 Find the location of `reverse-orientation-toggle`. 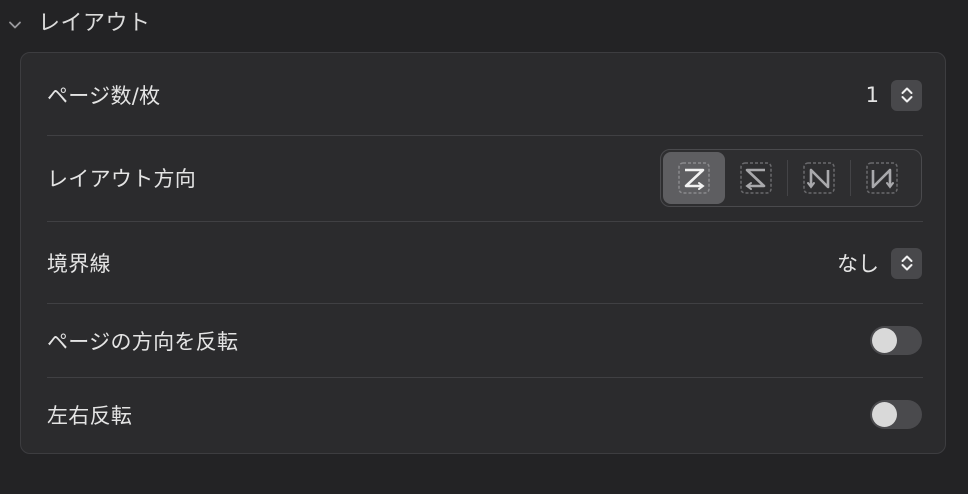

reverse-orientation-toggle is located at coordinates (896, 340).